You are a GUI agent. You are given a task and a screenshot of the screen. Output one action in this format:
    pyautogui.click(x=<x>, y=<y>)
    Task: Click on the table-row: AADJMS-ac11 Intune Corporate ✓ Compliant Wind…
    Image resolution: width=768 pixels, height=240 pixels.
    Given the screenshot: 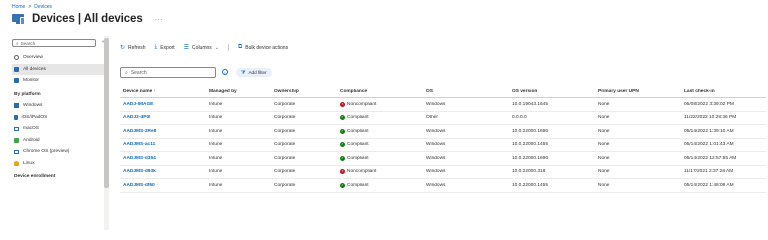 What is the action you would take?
    pyautogui.click(x=443, y=145)
    